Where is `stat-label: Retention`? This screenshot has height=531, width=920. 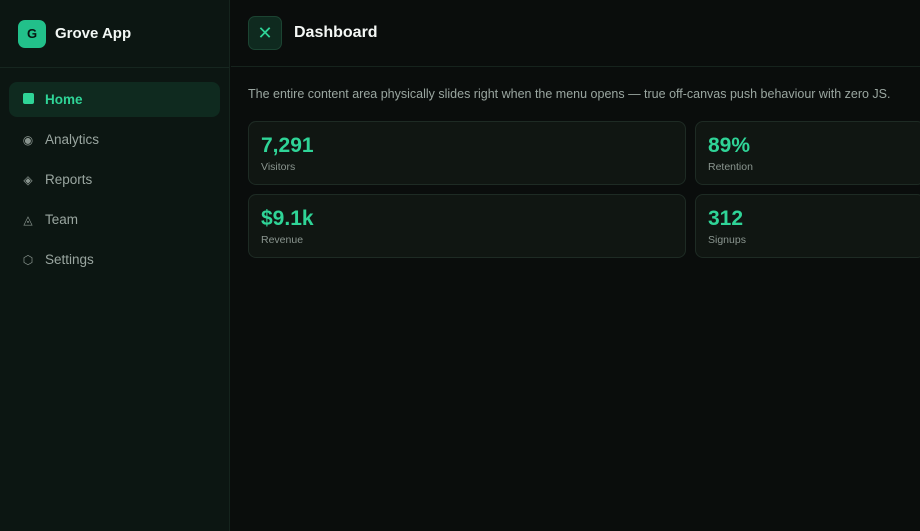
stat-label: Retention is located at coordinates (730, 167).